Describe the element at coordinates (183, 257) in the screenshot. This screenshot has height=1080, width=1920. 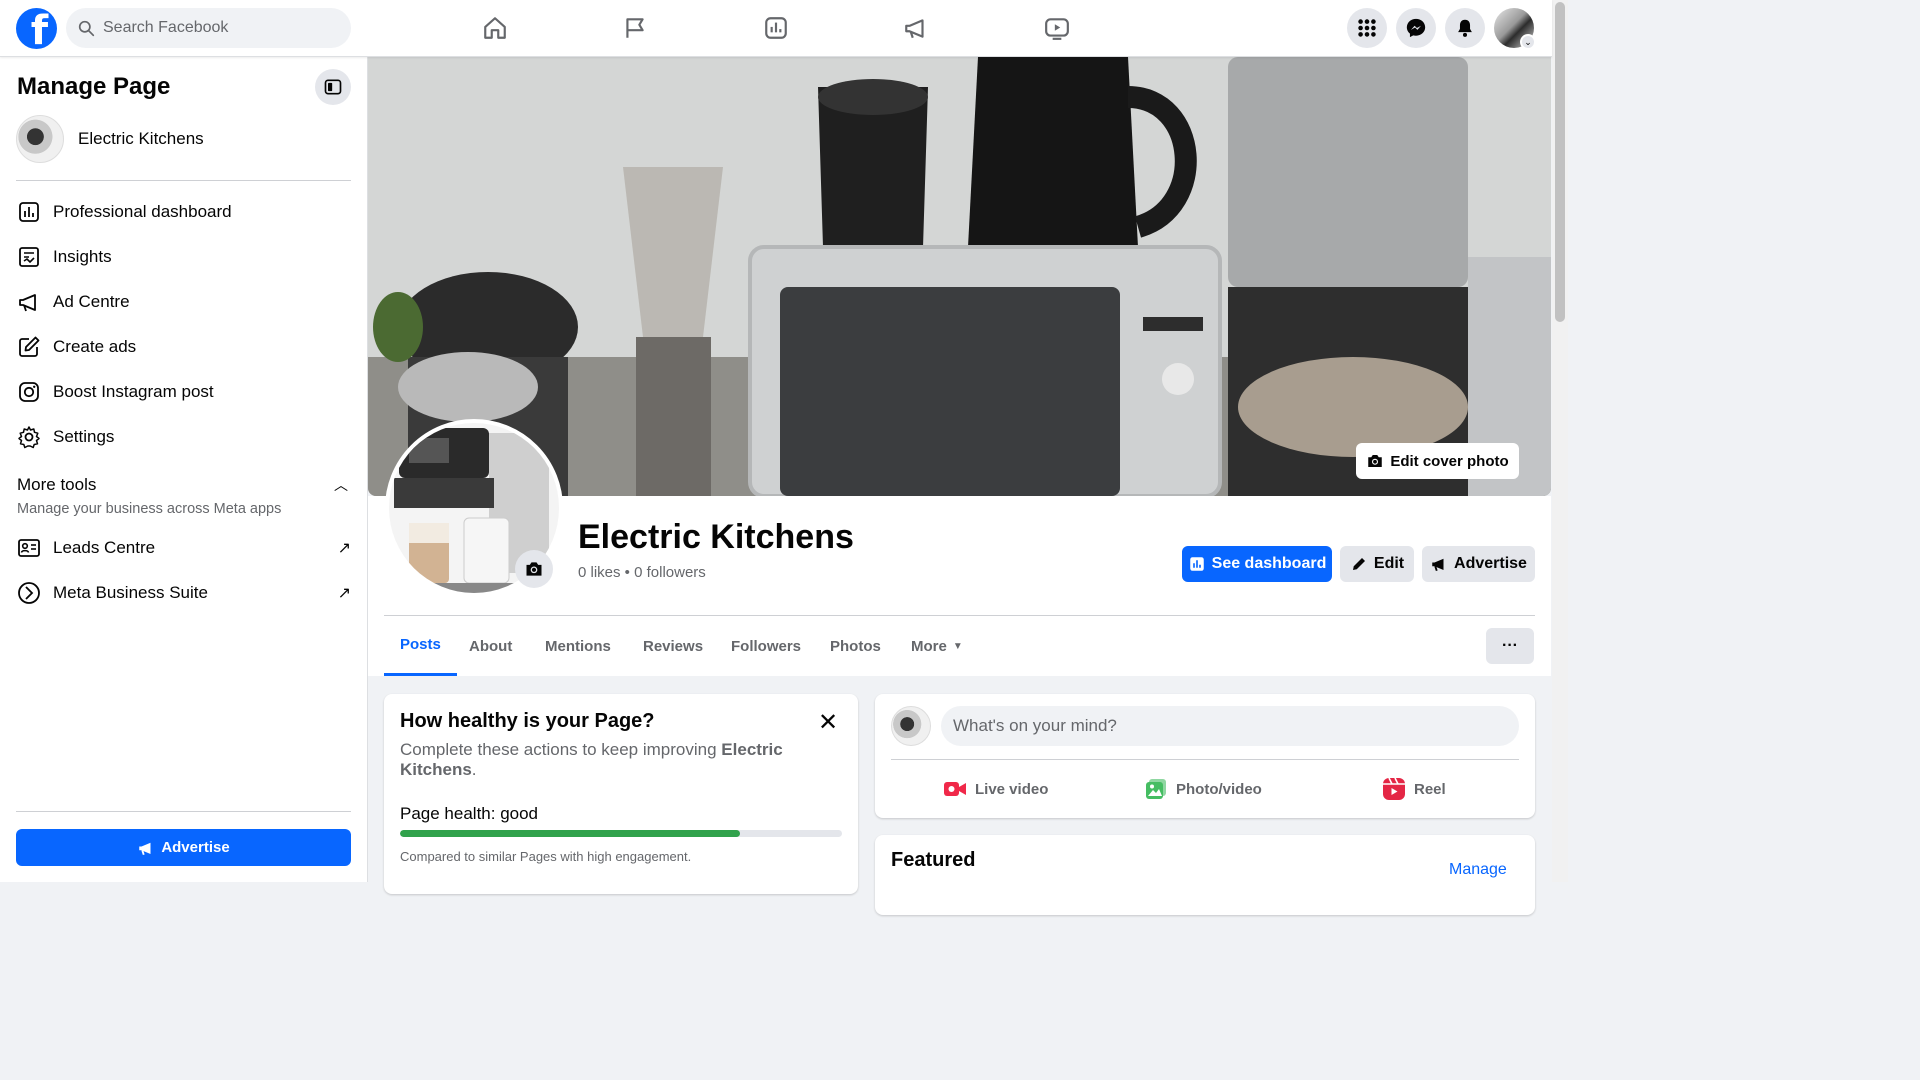
I see `sidebar-item-insights: Insights` at that location.